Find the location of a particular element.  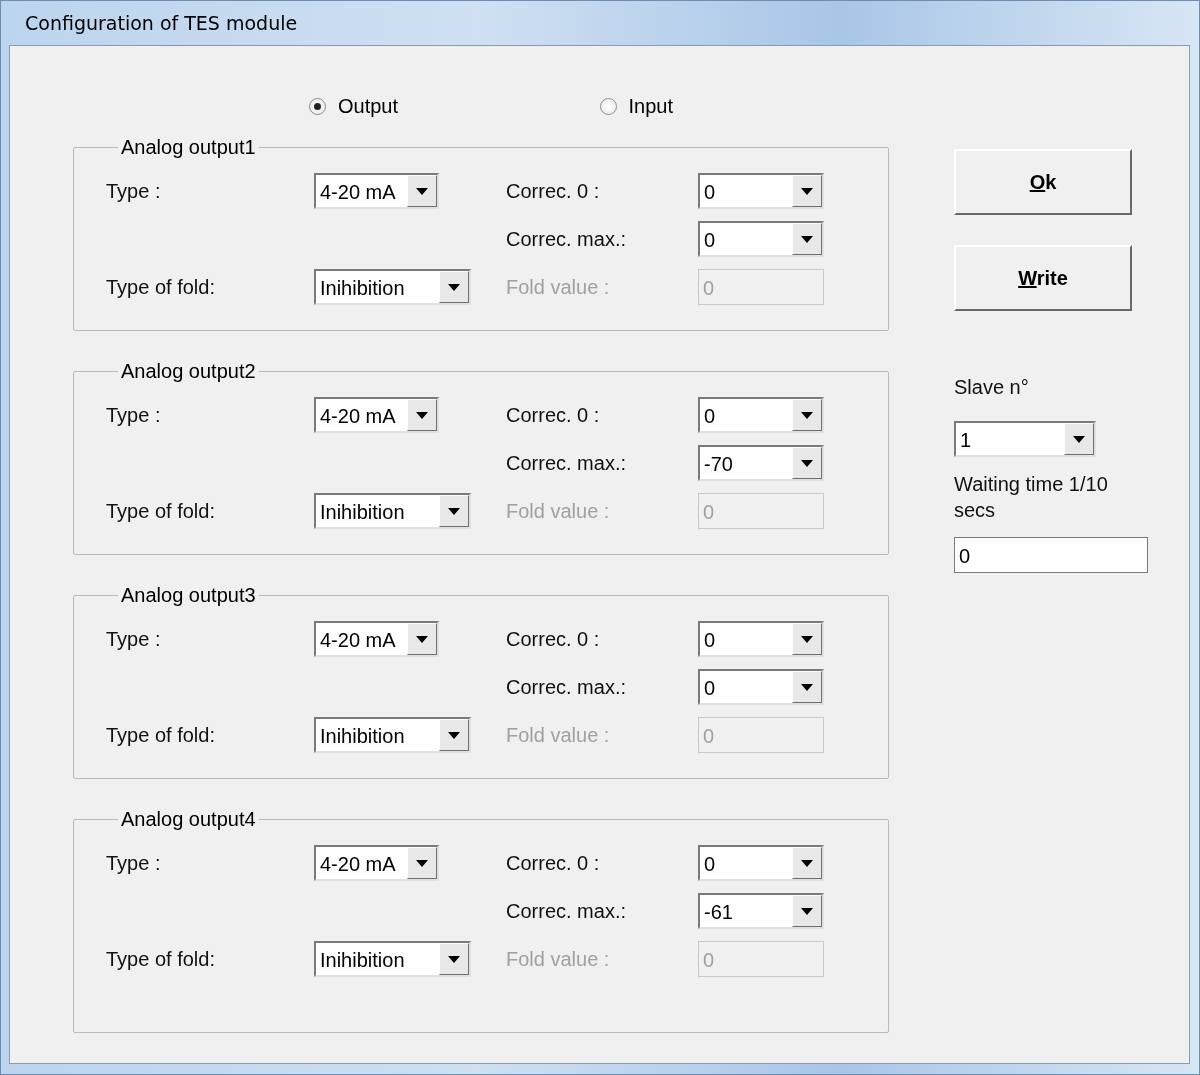

dialog-button: Write is located at coordinates (1043, 278).